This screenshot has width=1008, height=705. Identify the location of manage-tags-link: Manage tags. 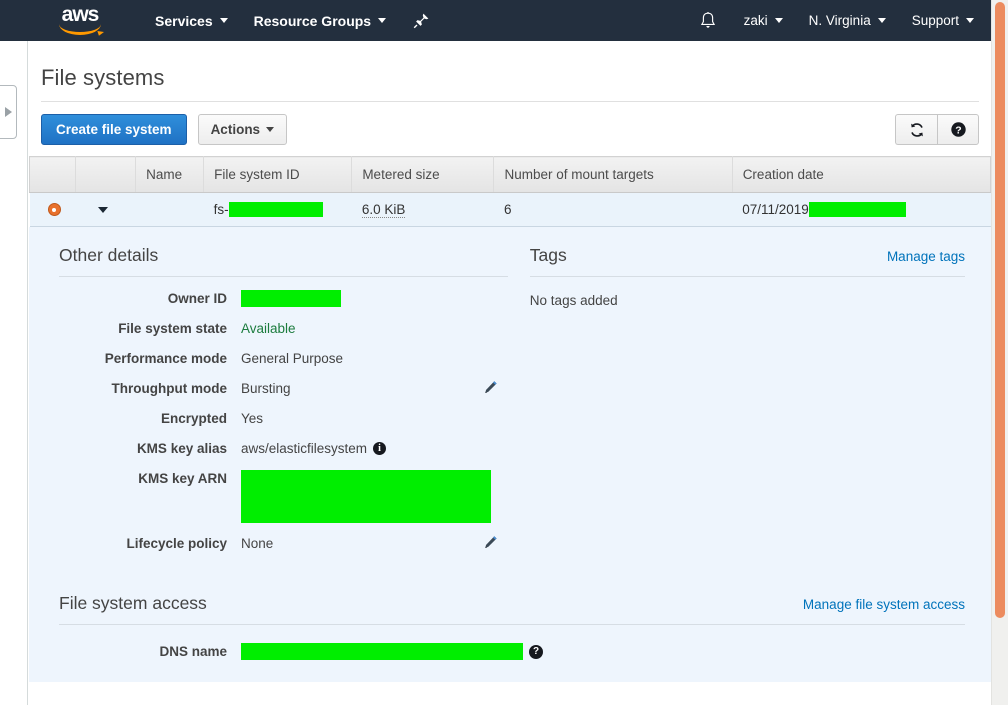
(926, 256).